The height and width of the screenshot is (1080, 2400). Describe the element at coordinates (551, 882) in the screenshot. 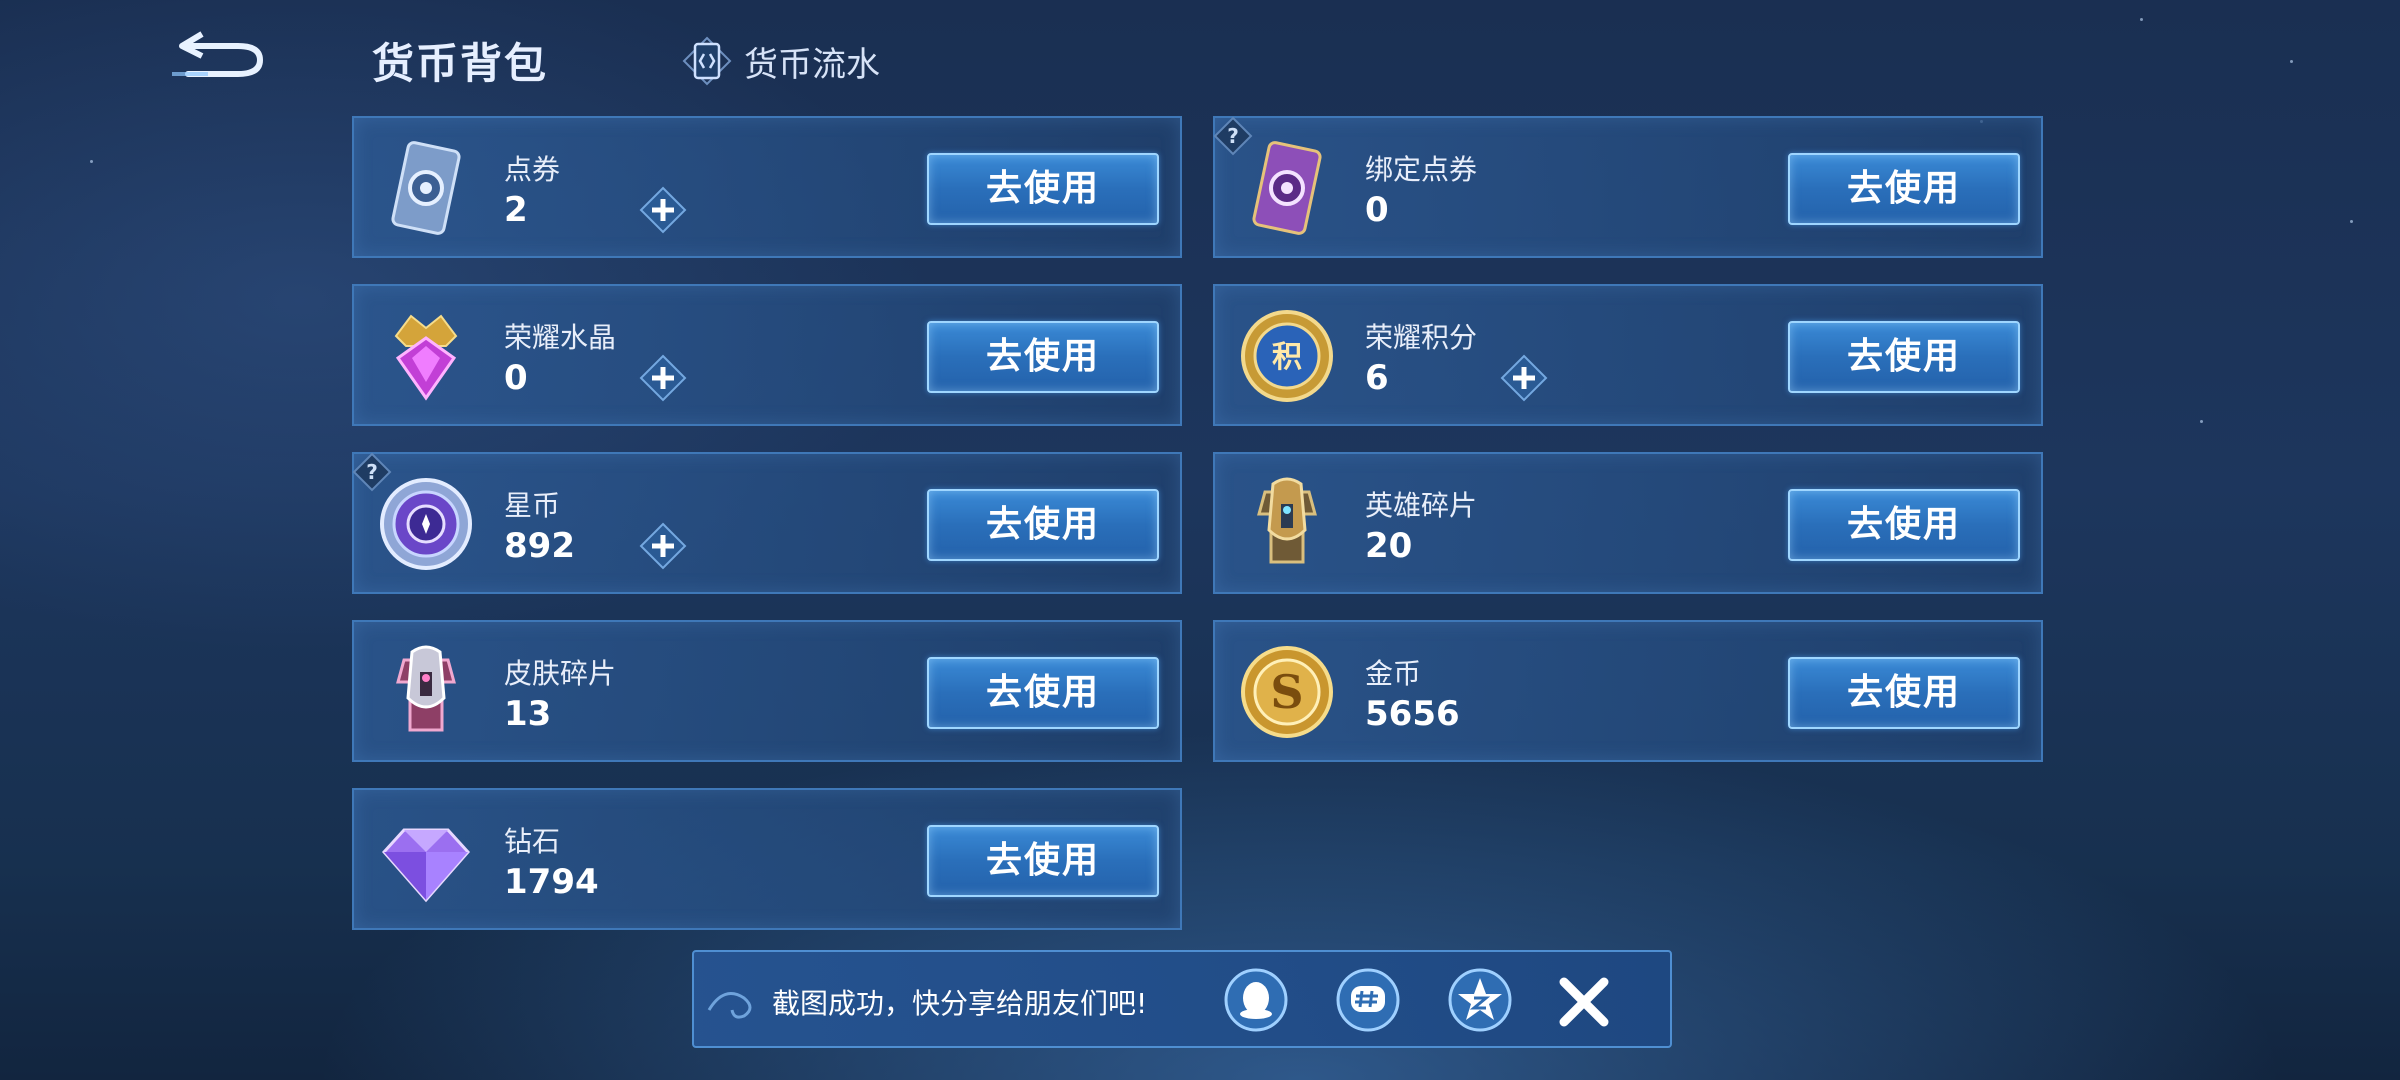

I see `currency-value: 1794` at that location.